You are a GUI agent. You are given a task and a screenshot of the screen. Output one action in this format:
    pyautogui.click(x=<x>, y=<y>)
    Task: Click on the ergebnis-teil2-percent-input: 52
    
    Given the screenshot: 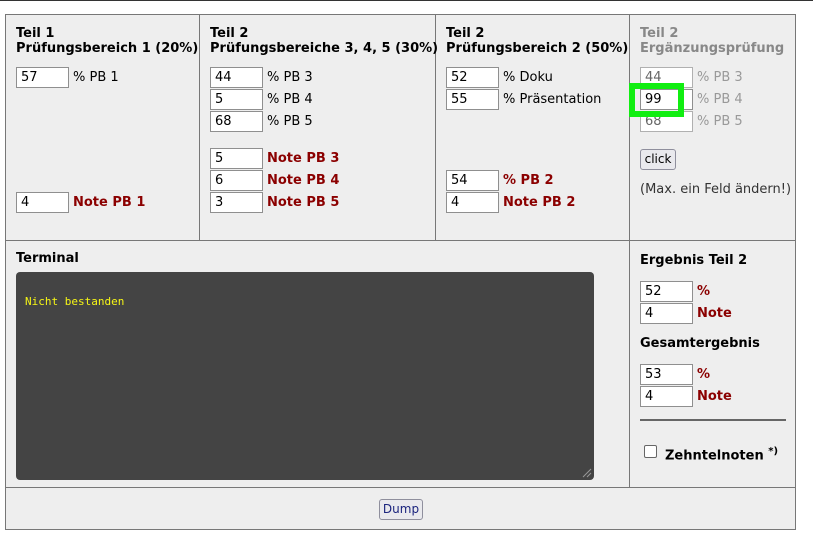 What is the action you would take?
    pyautogui.click(x=666, y=291)
    